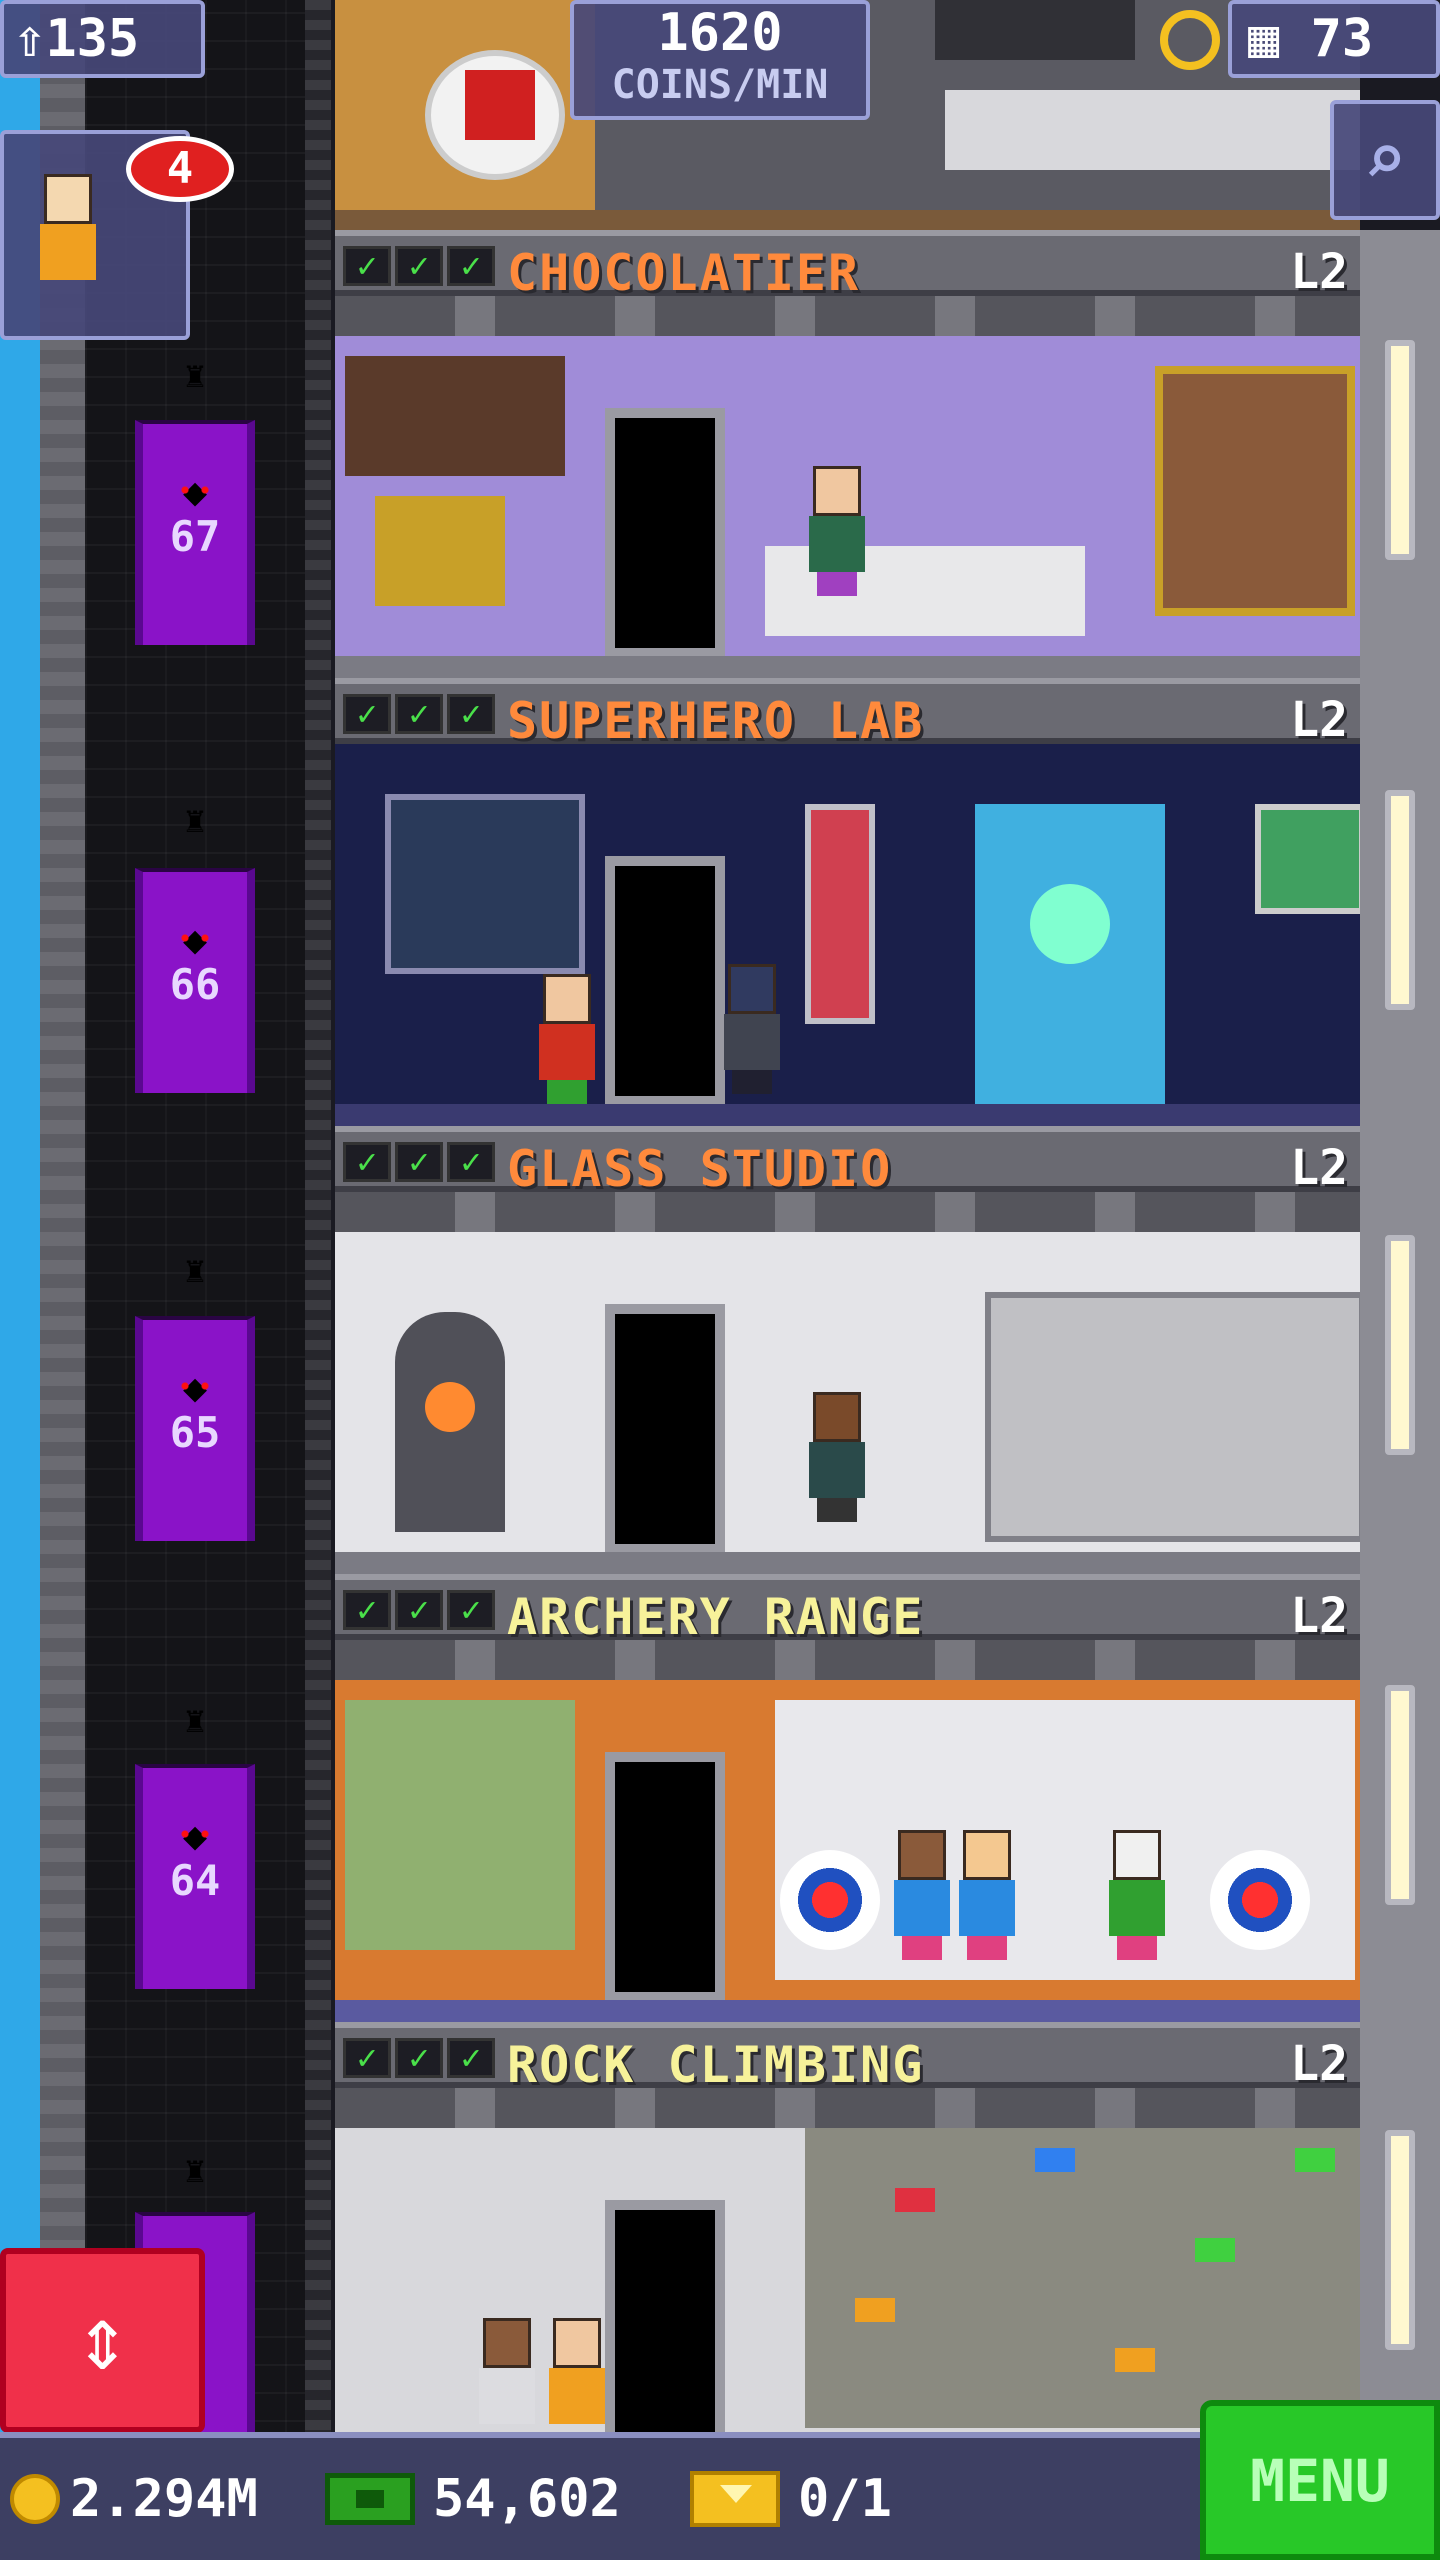 The image size is (1440, 2560). I want to click on floor-glass-studio: ✓ ✓ ✓ GLASS STUDIO L2, so click(847, 1350).